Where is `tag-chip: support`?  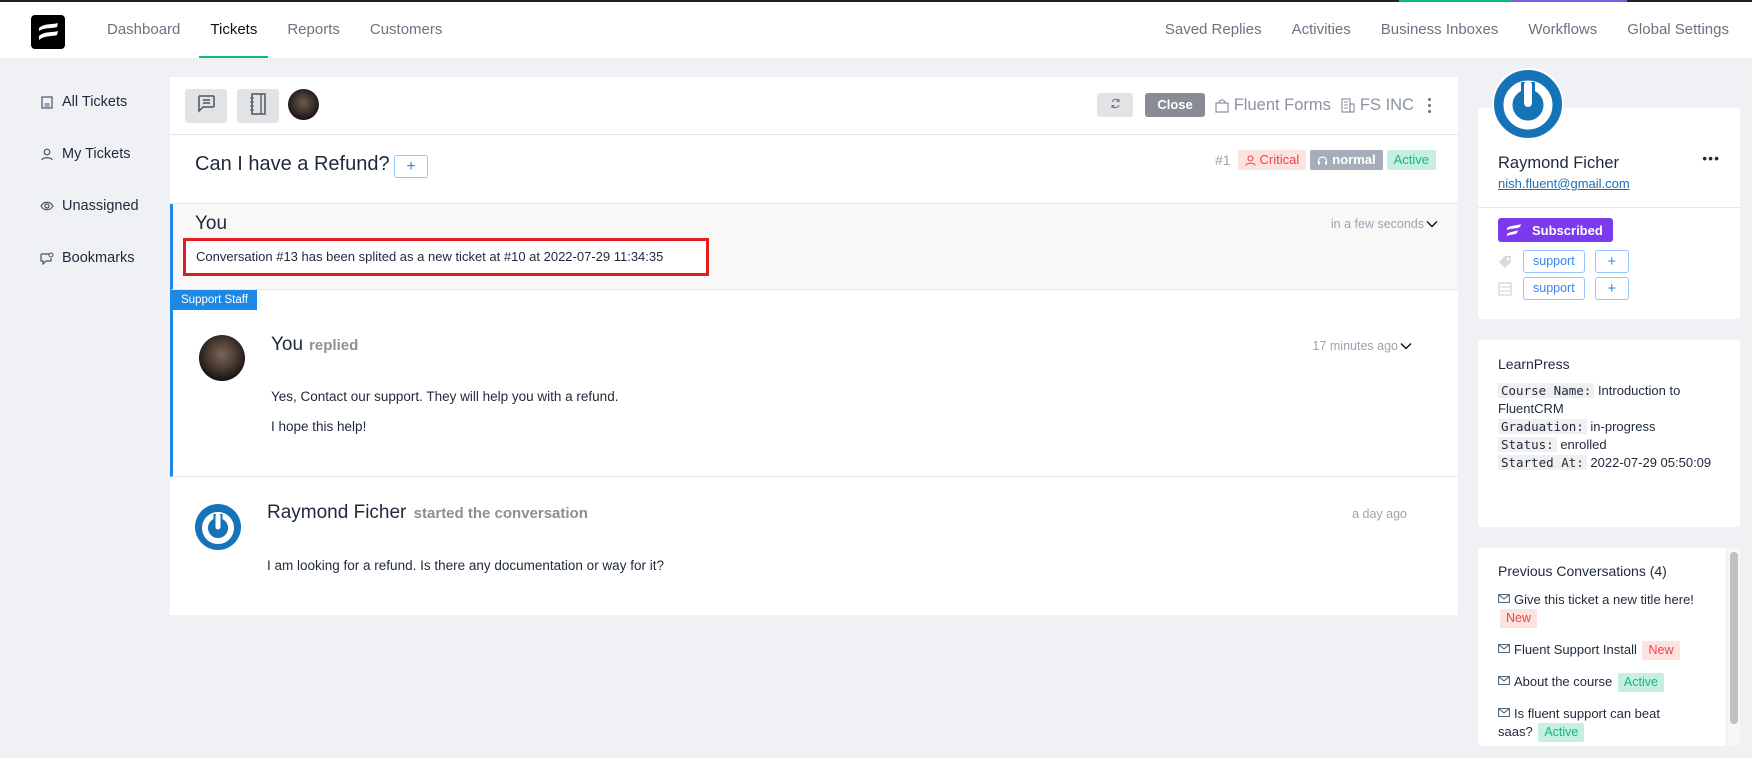 tag-chip: support is located at coordinates (1554, 261).